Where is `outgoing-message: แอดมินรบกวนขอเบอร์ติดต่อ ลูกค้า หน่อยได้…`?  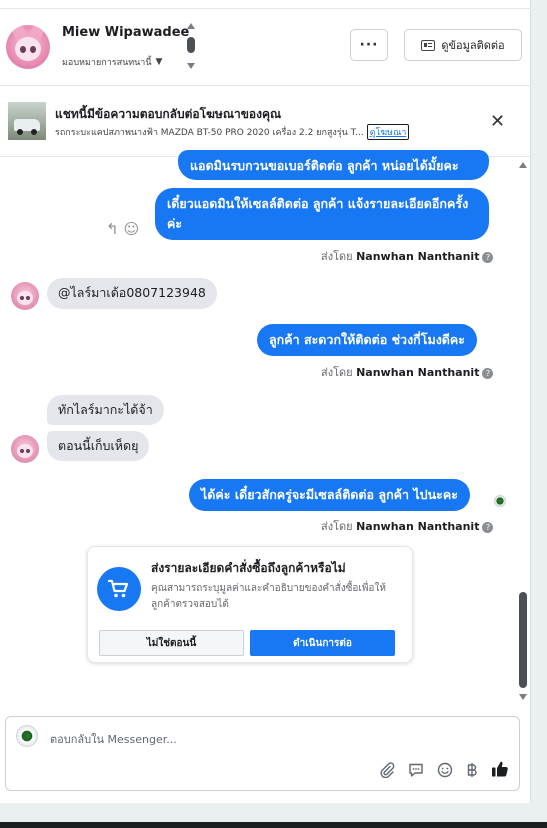 outgoing-message: แอดมินรบกวนขอเบอร์ติดต่อ ลูกค้า หน่อยได้… is located at coordinates (333, 165).